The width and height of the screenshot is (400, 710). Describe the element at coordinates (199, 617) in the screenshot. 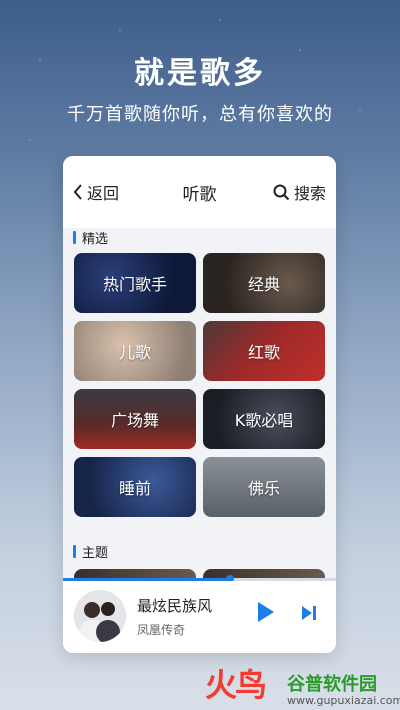

I see `mini-player: 最炫民族风 凤凰传奇` at that location.